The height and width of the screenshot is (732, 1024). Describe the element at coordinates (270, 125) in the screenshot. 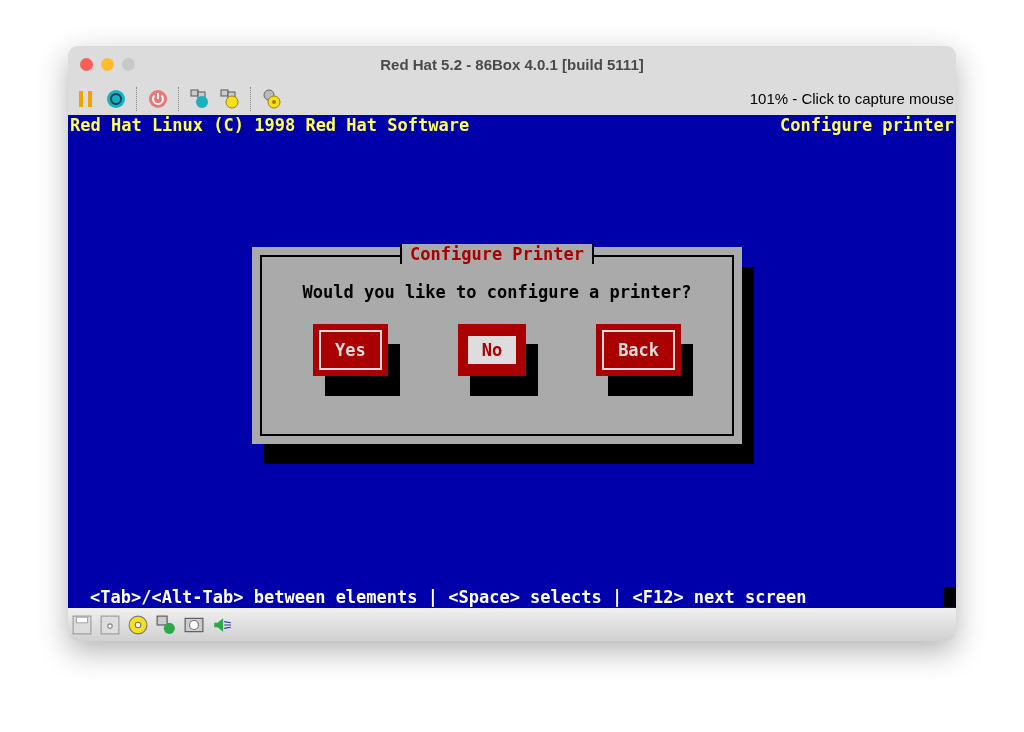

I see `copyright-text: Red Hat Linux (C) 1998 Red Hat Software` at that location.